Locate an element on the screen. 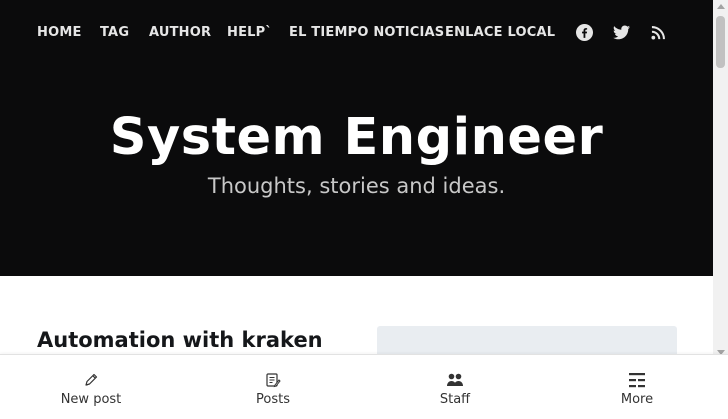  more-icon is located at coordinates (637, 380).